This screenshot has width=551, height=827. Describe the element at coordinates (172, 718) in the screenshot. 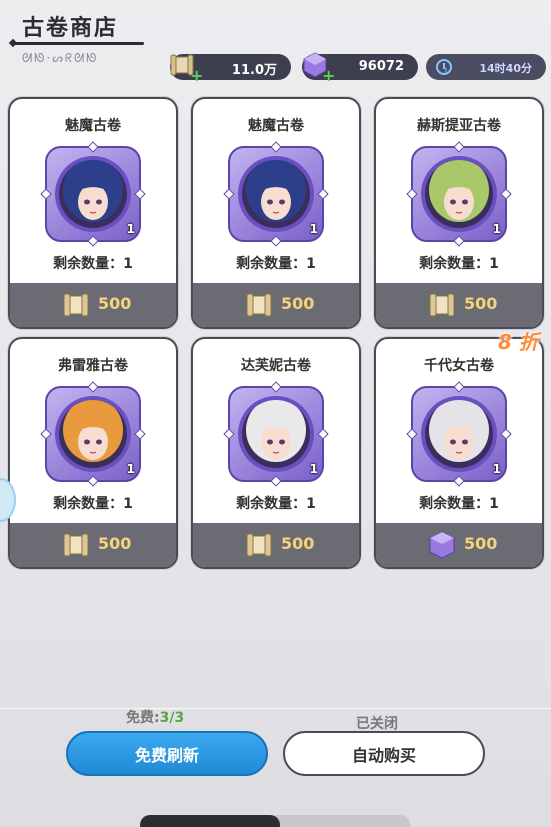

I see `free-count-value: 3/3` at that location.